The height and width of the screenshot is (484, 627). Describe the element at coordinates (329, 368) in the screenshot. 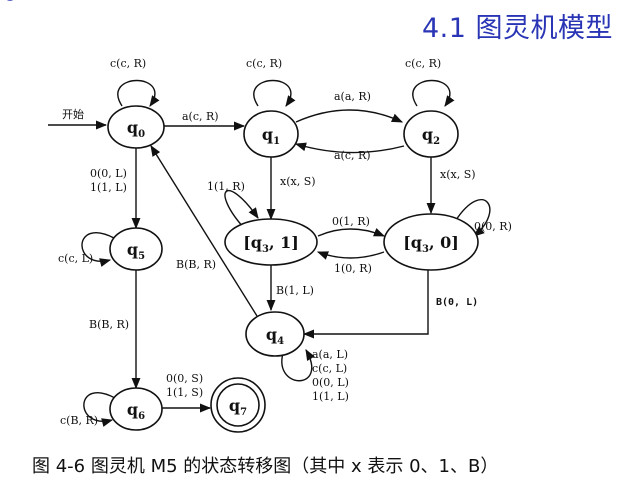

I see `label-q4-loop-2: c(c, L)` at that location.